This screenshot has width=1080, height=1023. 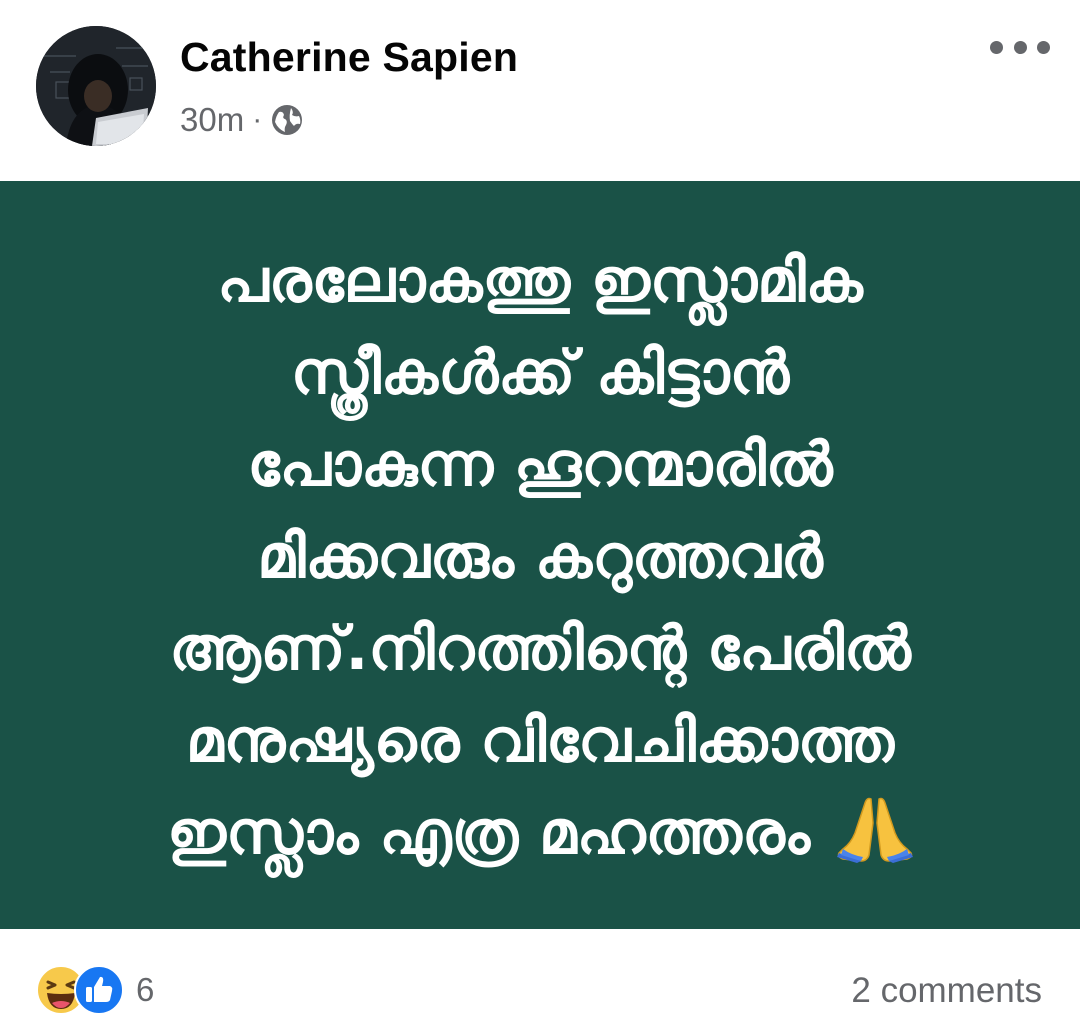 I want to click on more-options-icon, so click(x=1020, y=47).